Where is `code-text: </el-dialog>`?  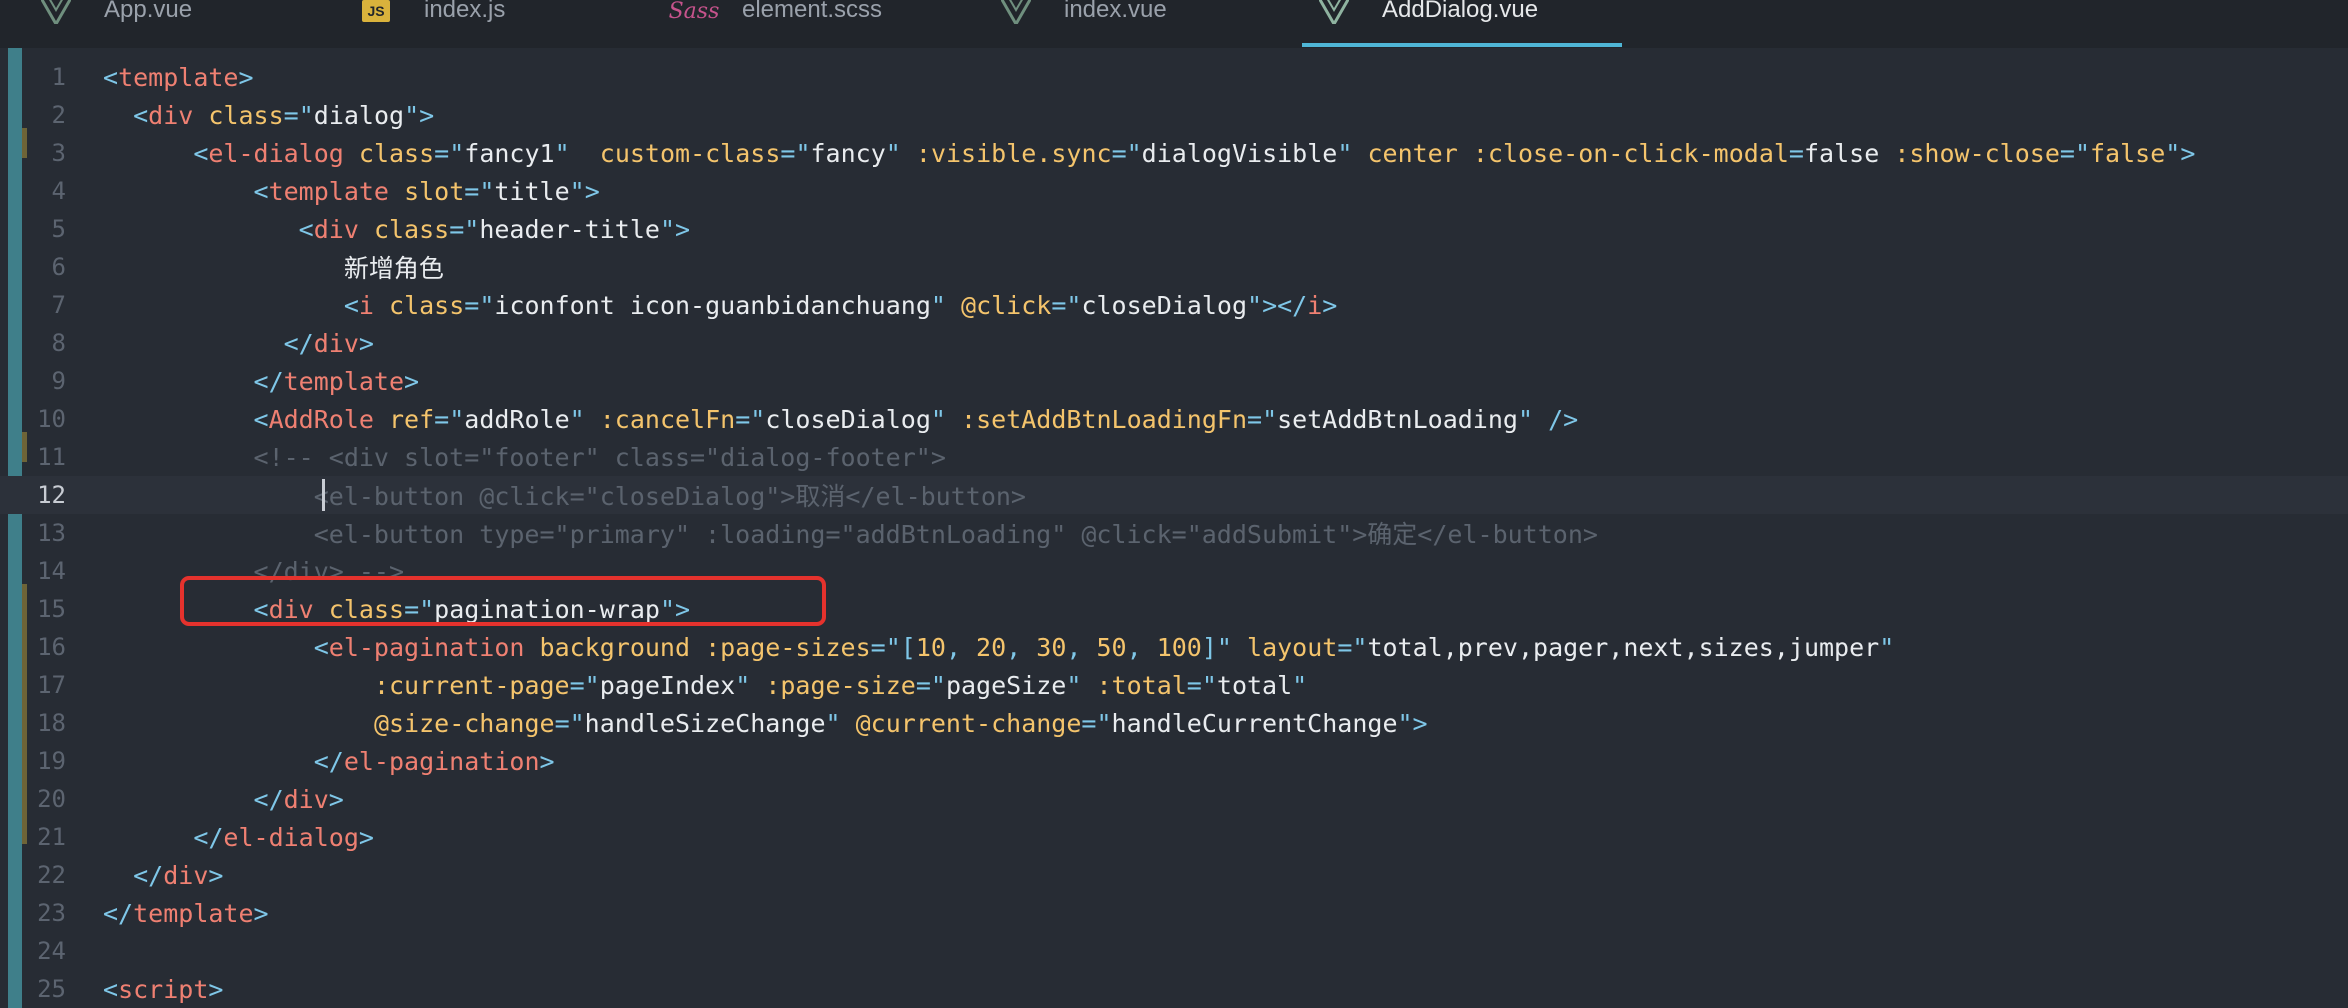
code-text: </el-dialog> is located at coordinates (283, 837).